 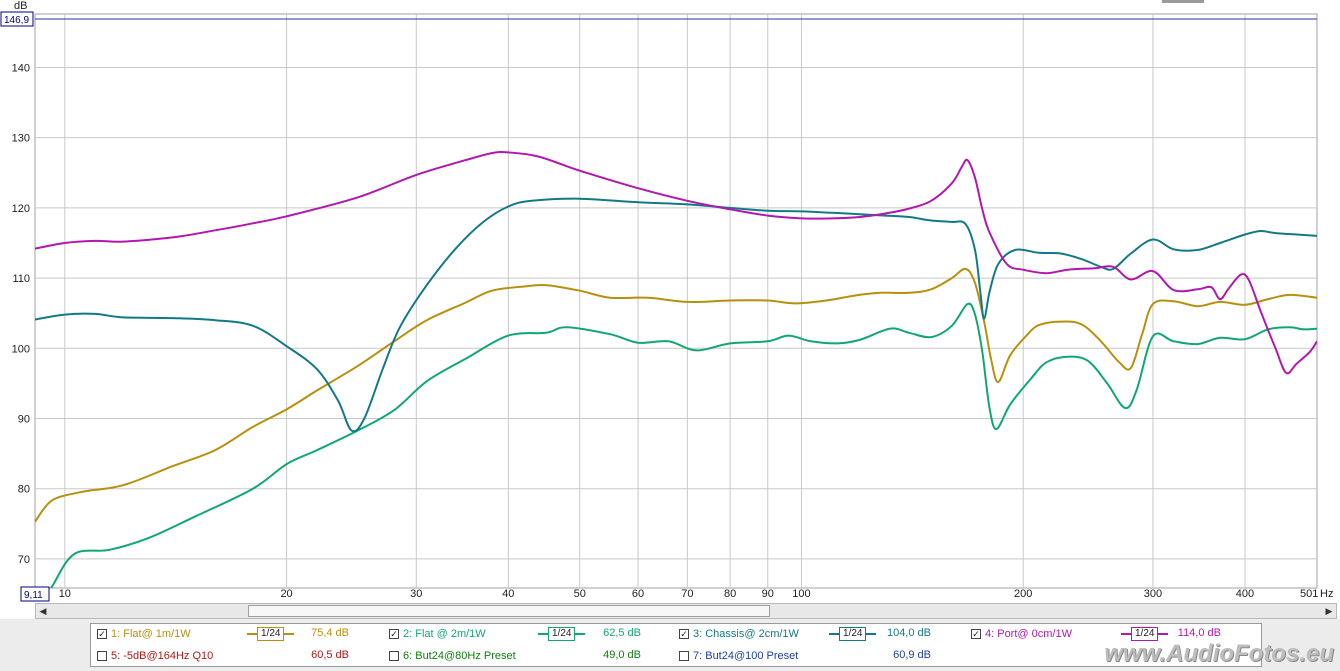 I want to click on y-tick-label: 70, so click(x=24, y=560).